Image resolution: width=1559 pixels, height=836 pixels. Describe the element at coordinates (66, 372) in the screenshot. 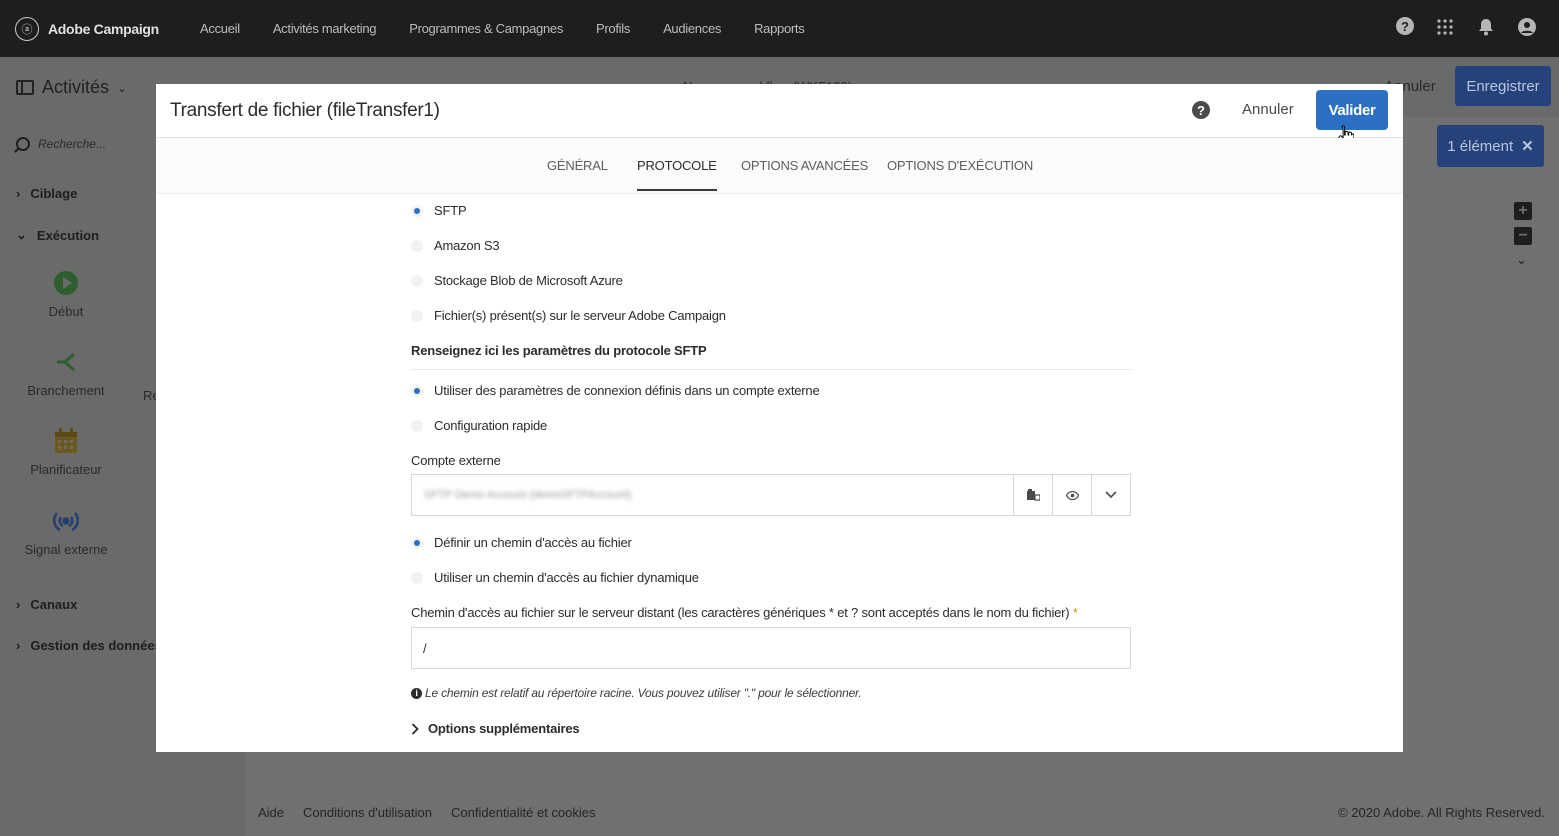

I see `tool-branchement: Branchement` at that location.